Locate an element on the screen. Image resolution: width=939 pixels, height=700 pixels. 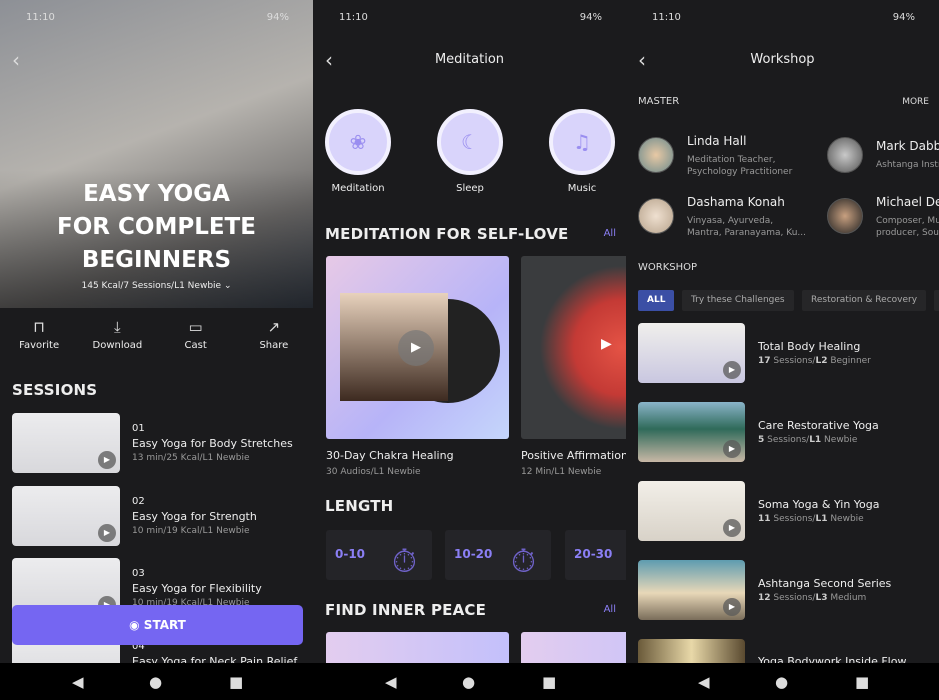
section-title: MASTER is located at coordinates (659, 101).